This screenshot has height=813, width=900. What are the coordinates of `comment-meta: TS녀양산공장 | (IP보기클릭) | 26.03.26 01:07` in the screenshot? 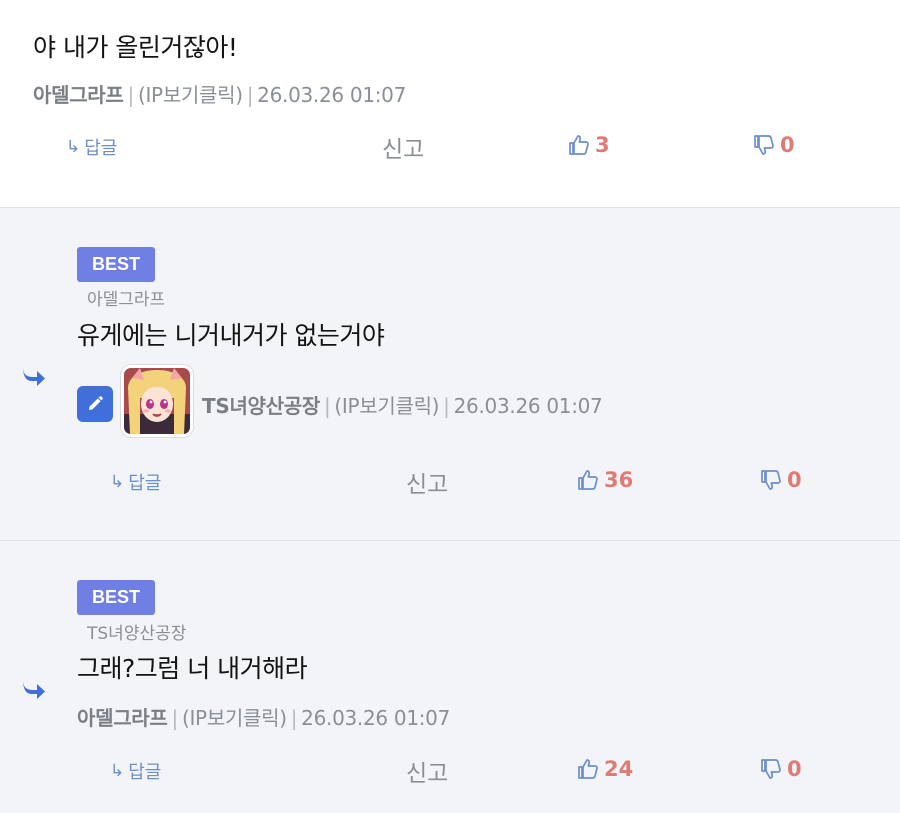 It's located at (402, 404).